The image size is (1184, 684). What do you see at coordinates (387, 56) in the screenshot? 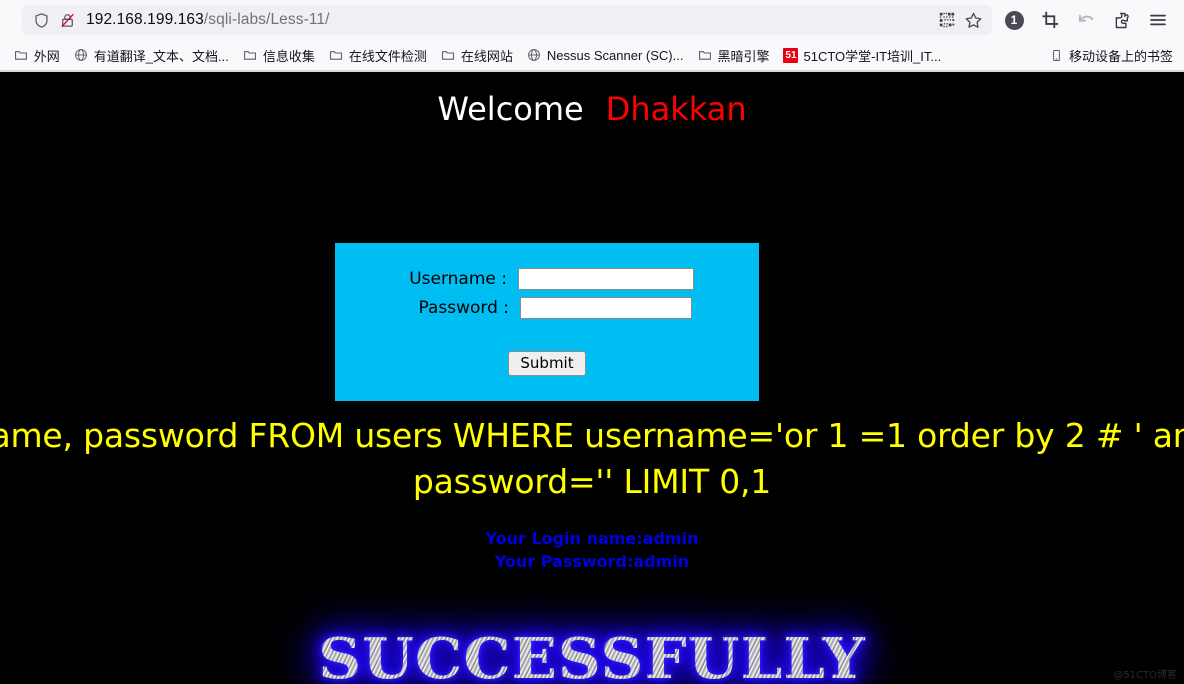
I see `bookmark-label: 在线文件检测` at bounding box center [387, 56].